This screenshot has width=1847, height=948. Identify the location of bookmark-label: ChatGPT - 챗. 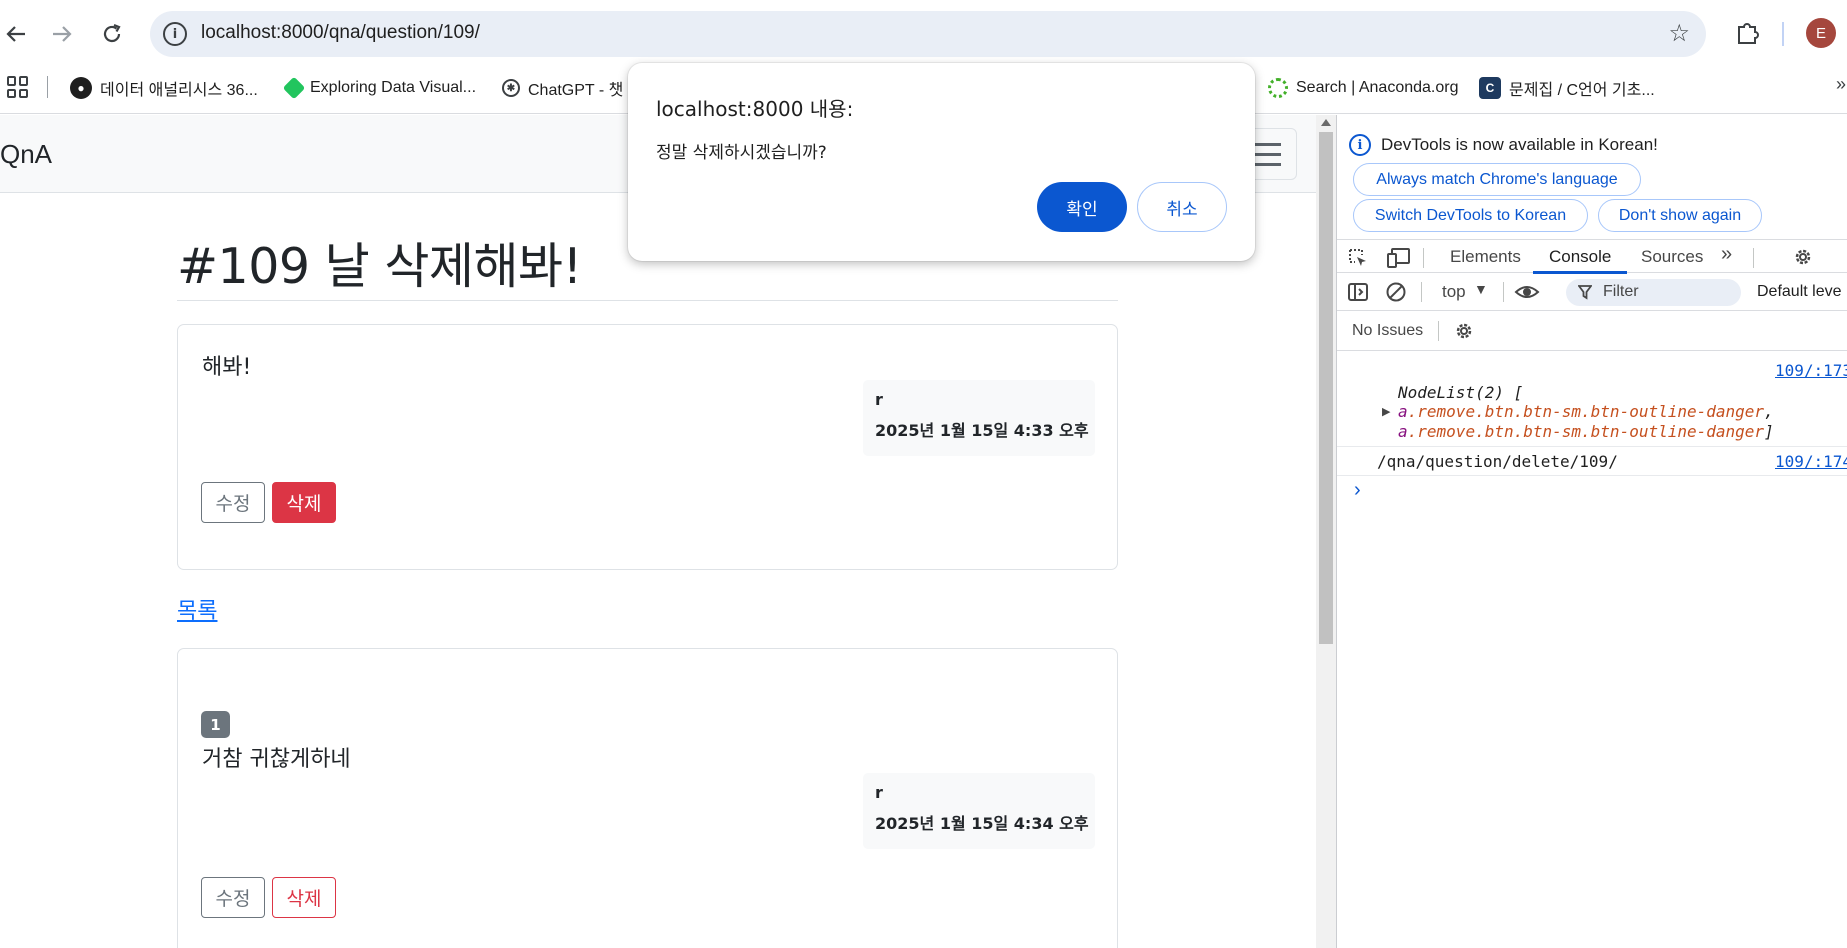
(576, 90).